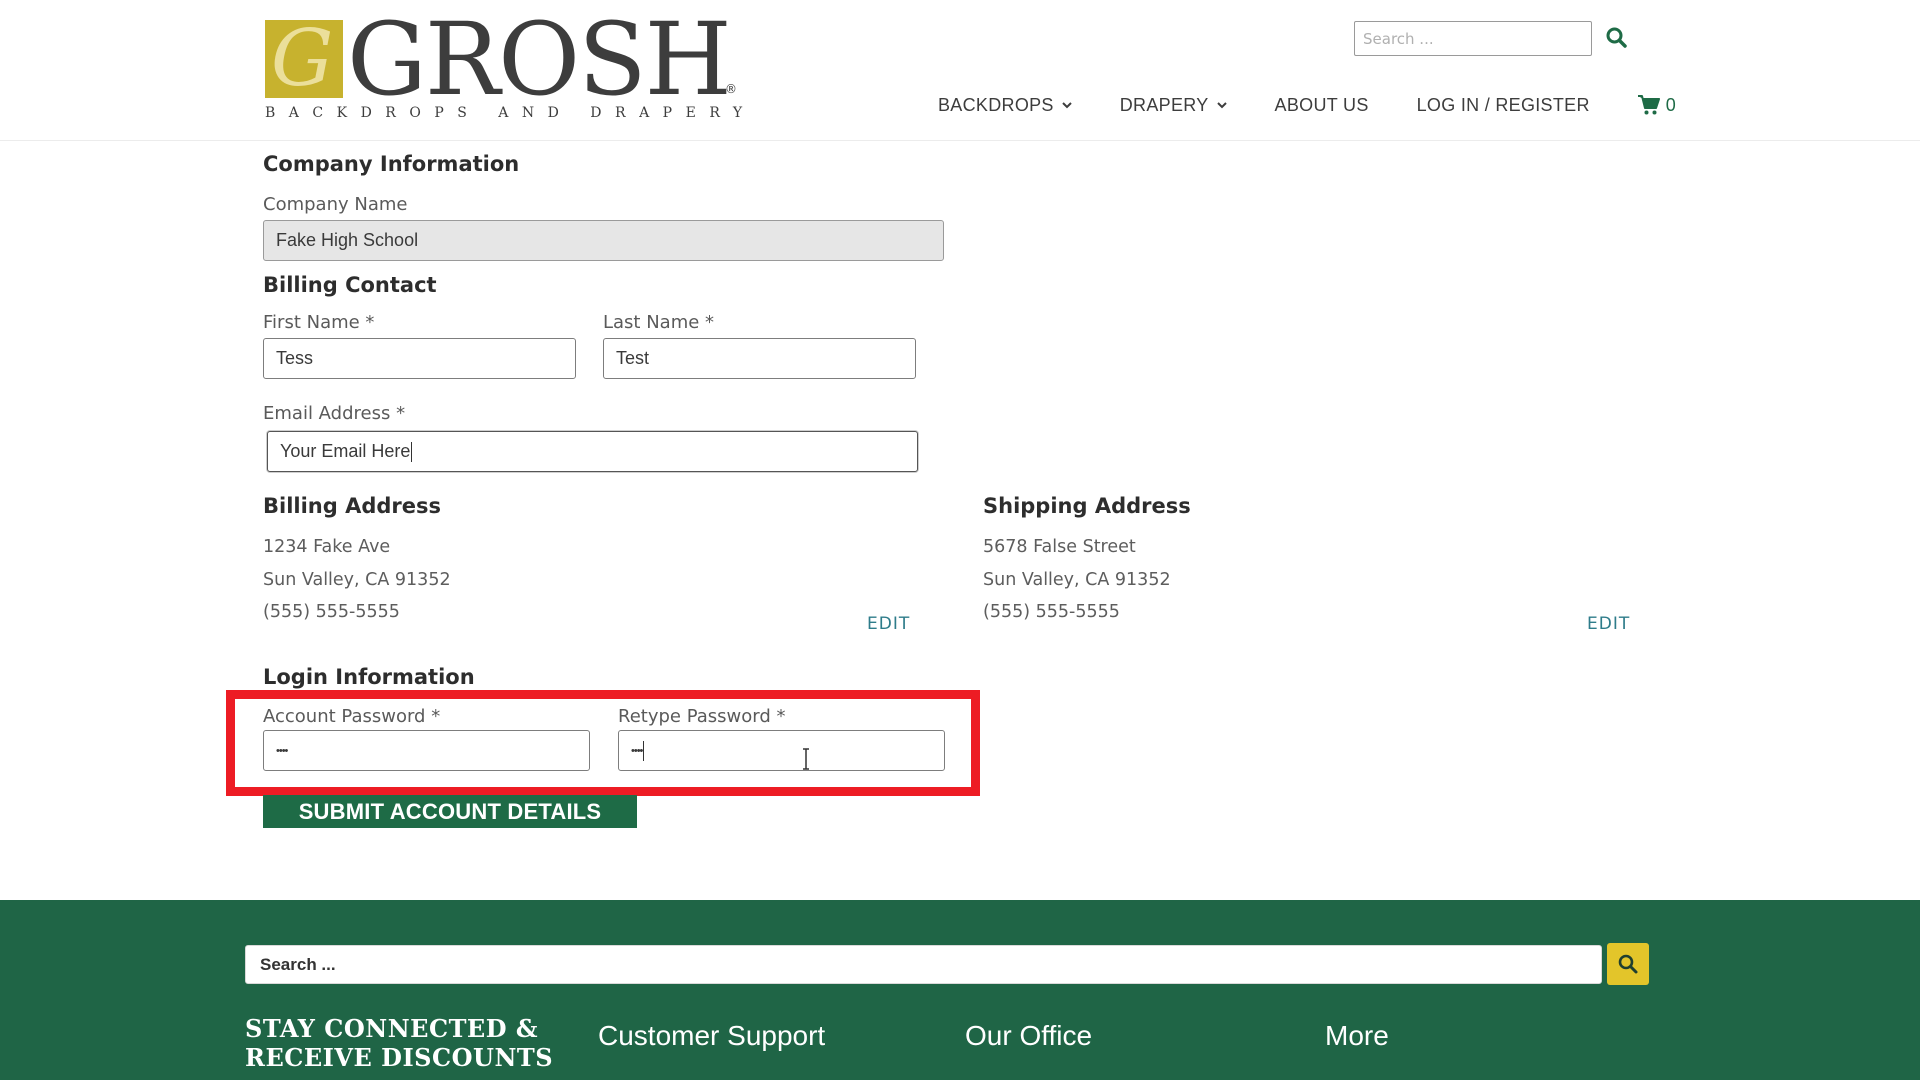 The width and height of the screenshot is (1920, 1080). Describe the element at coordinates (603, 743) in the screenshot. I see `password-highlight-box` at that location.